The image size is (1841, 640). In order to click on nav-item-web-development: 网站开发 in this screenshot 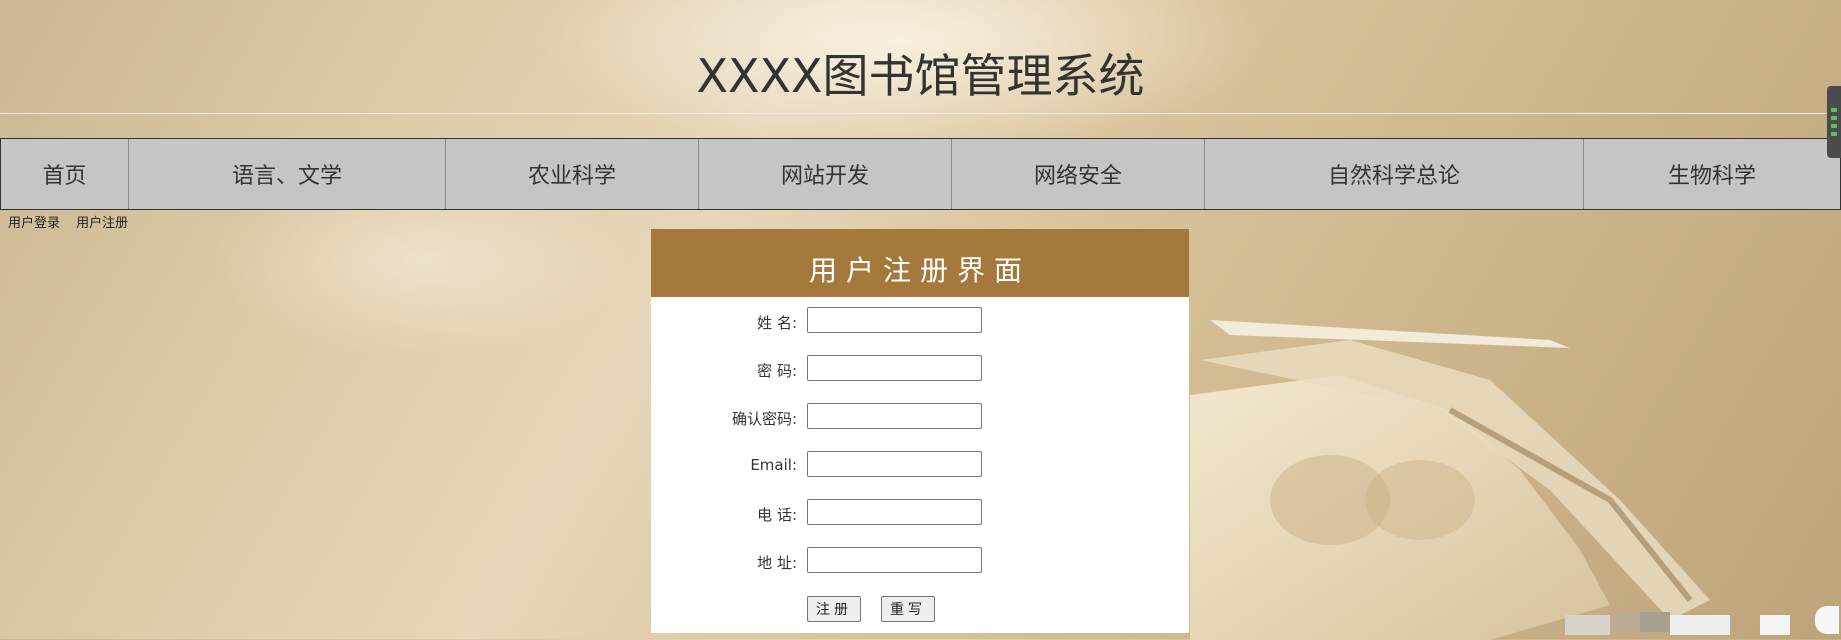, I will do `click(825, 174)`.